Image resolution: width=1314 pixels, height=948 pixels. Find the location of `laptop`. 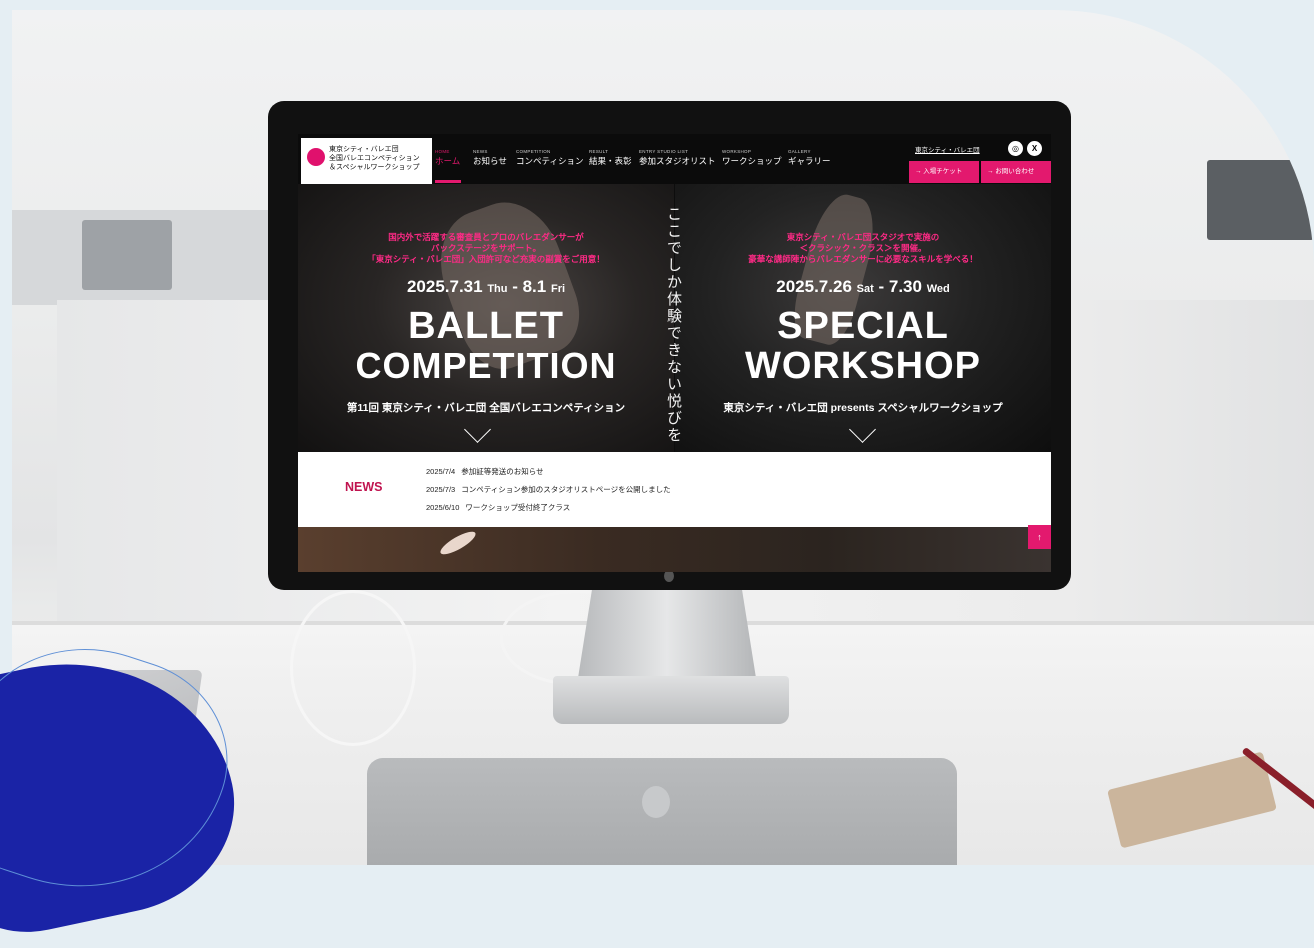

laptop is located at coordinates (662, 811).